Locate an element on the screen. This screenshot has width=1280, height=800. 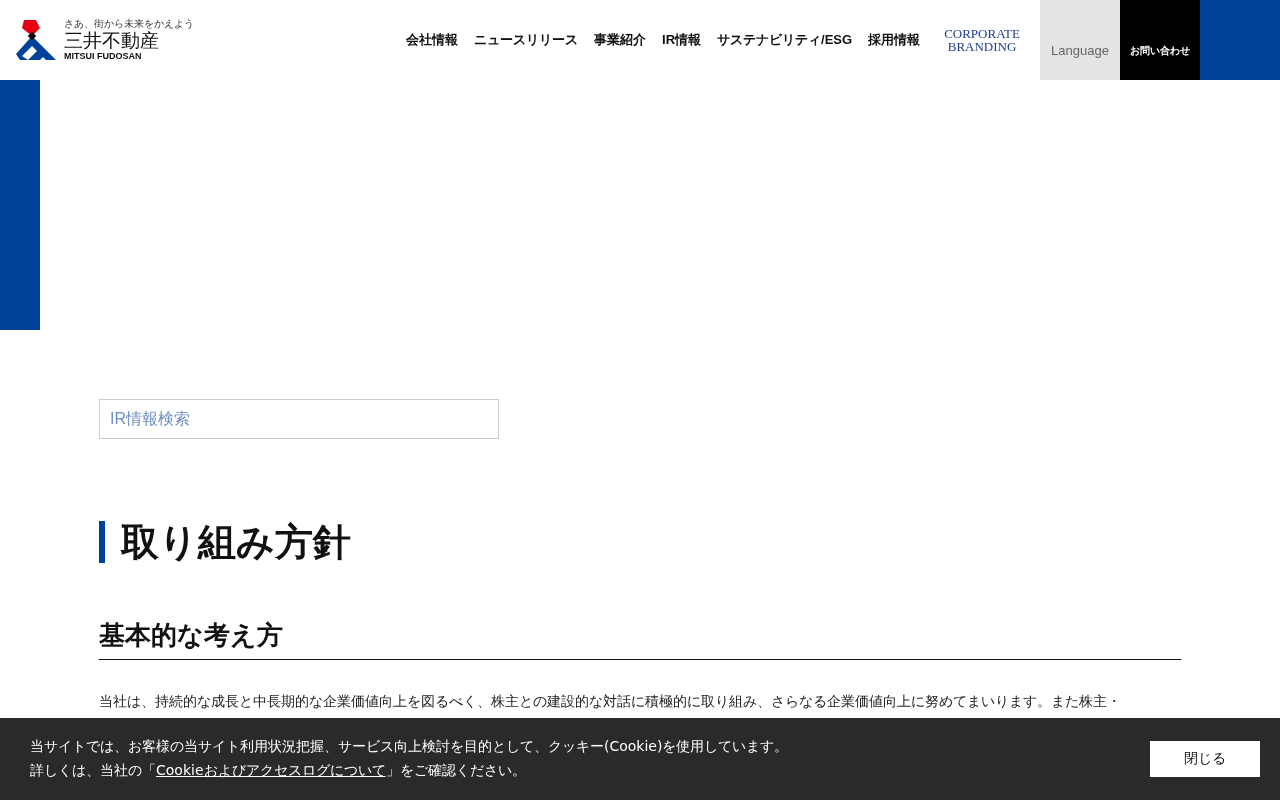
nav-link: 事業紹介 is located at coordinates (620, 40).